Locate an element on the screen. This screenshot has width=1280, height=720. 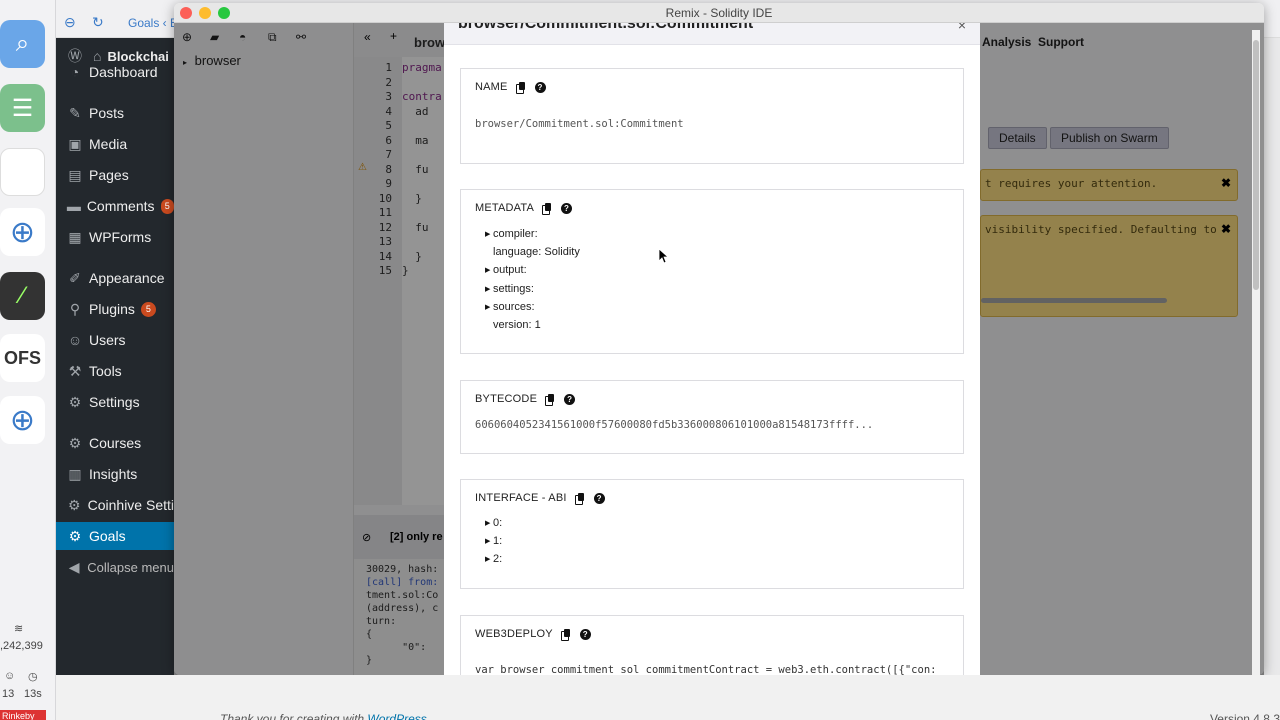
pages-icon: ▤ is located at coordinates (75, 174).